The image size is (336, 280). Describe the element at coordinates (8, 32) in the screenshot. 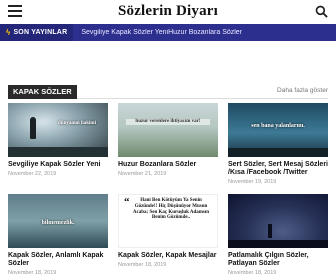

I see `bolt-icon: ϟ` at that location.